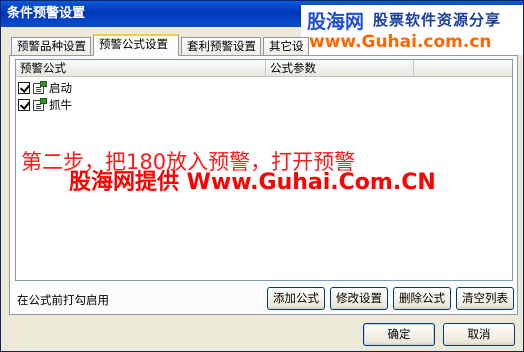  What do you see at coordinates (286, 46) in the screenshot?
I see `tab-other-settings: 其它设` at bounding box center [286, 46].